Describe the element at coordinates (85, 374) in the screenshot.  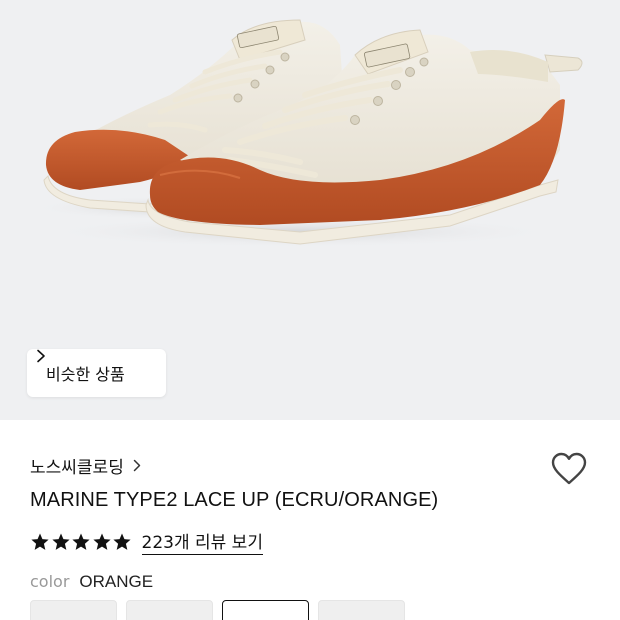
I see `similar-products-label: 비슷한 상품` at that location.